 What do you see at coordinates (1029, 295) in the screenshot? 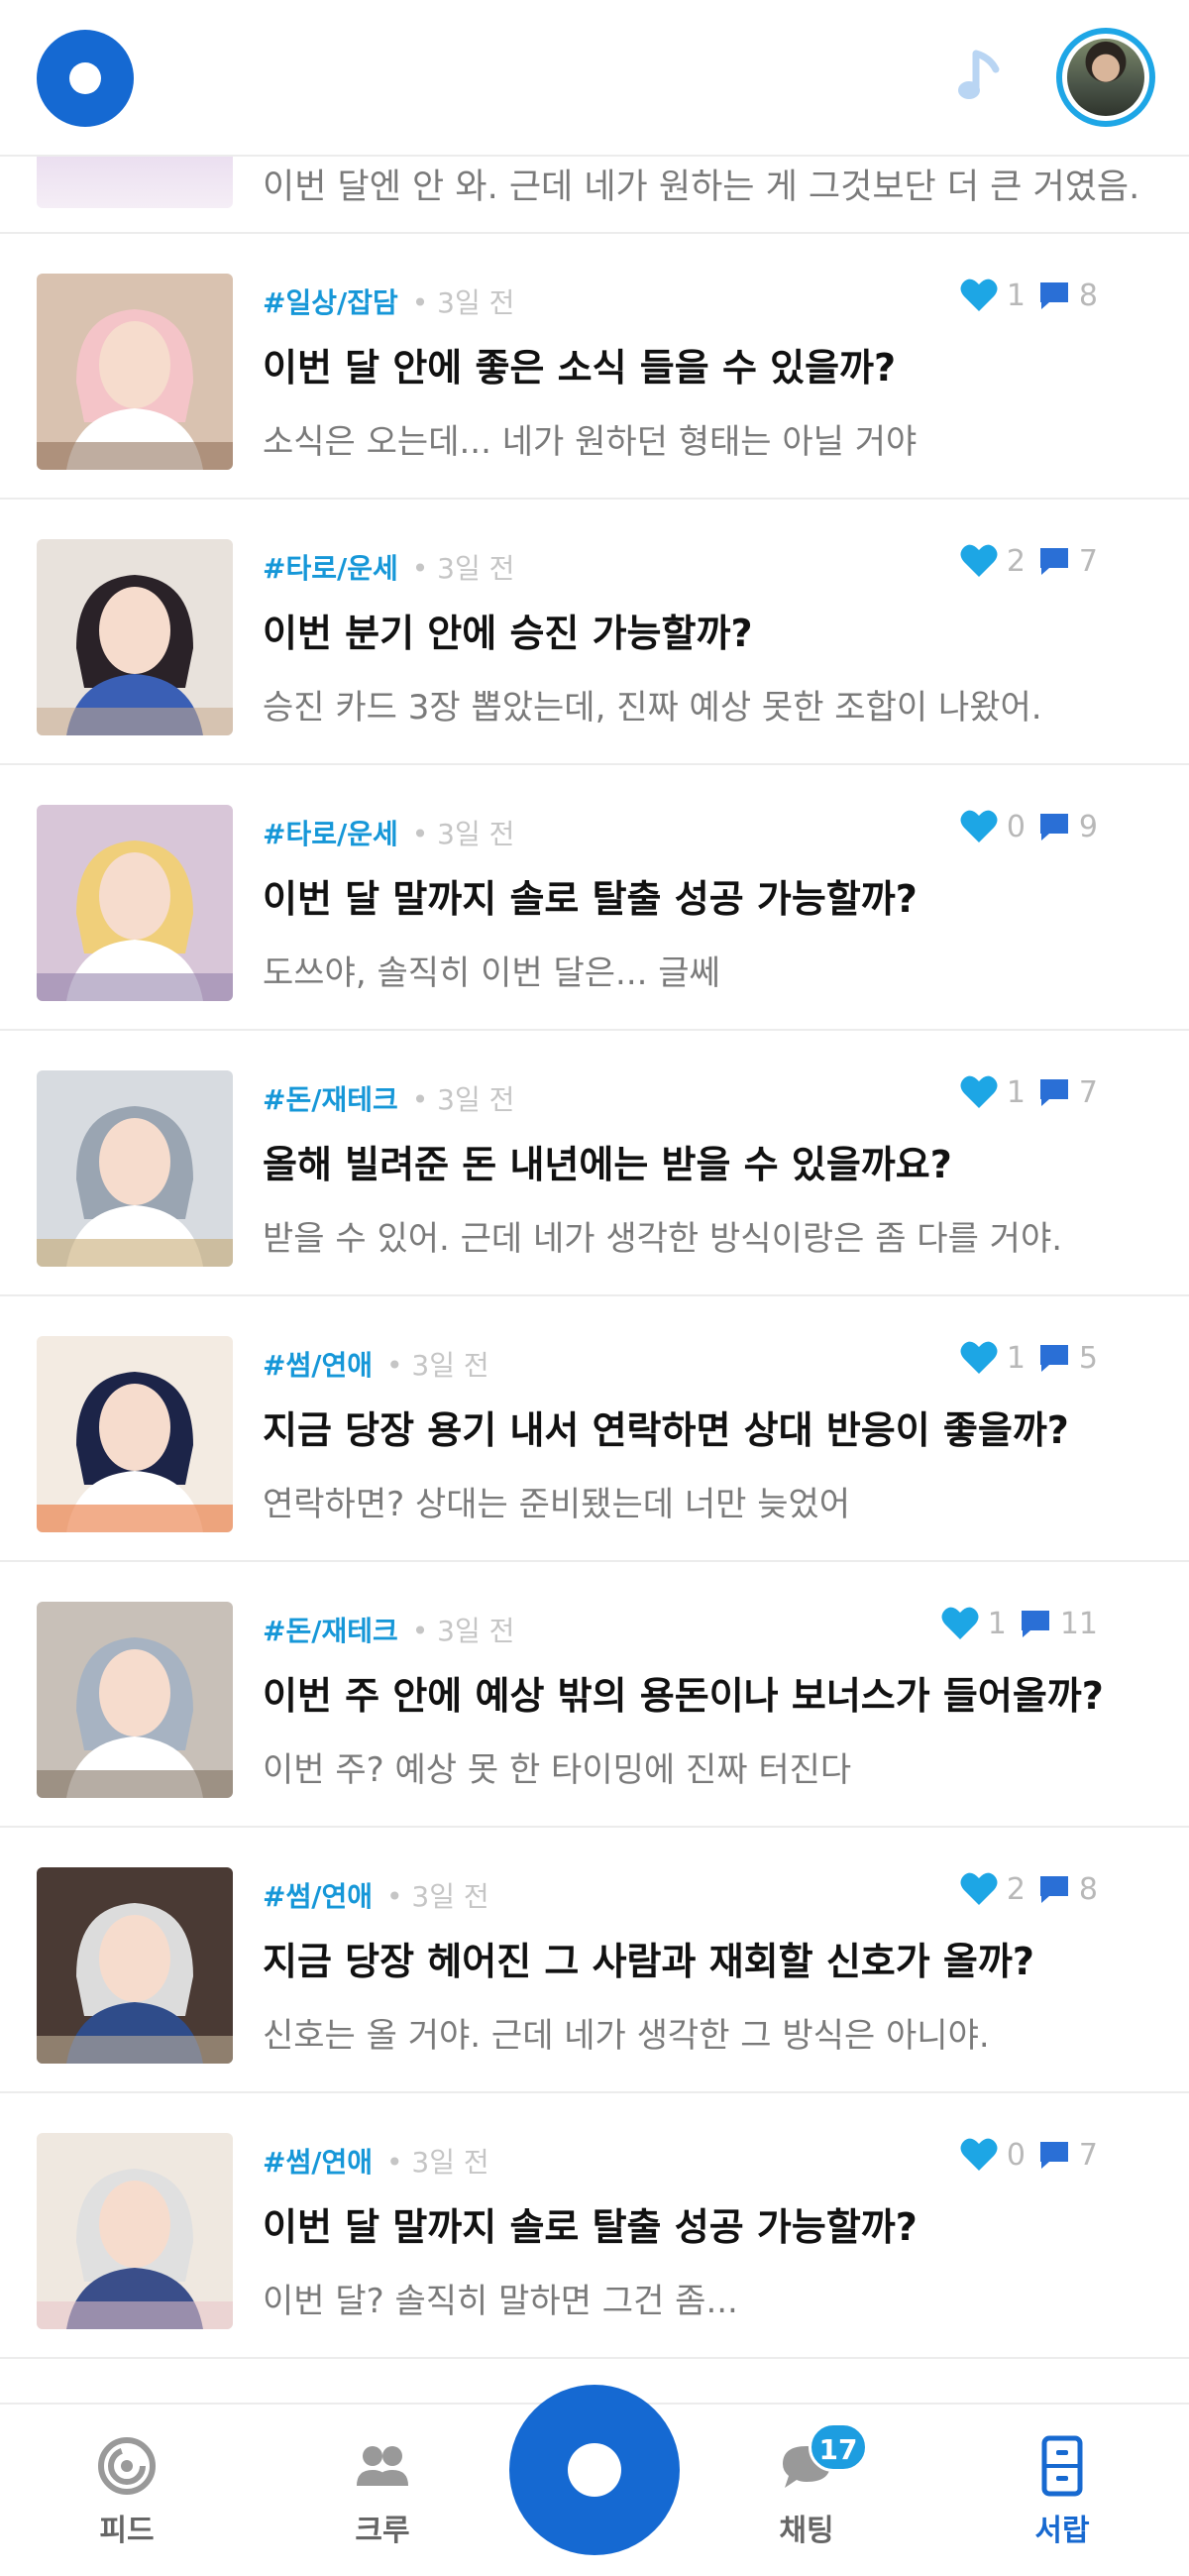
I see `post-stats: 18` at bounding box center [1029, 295].